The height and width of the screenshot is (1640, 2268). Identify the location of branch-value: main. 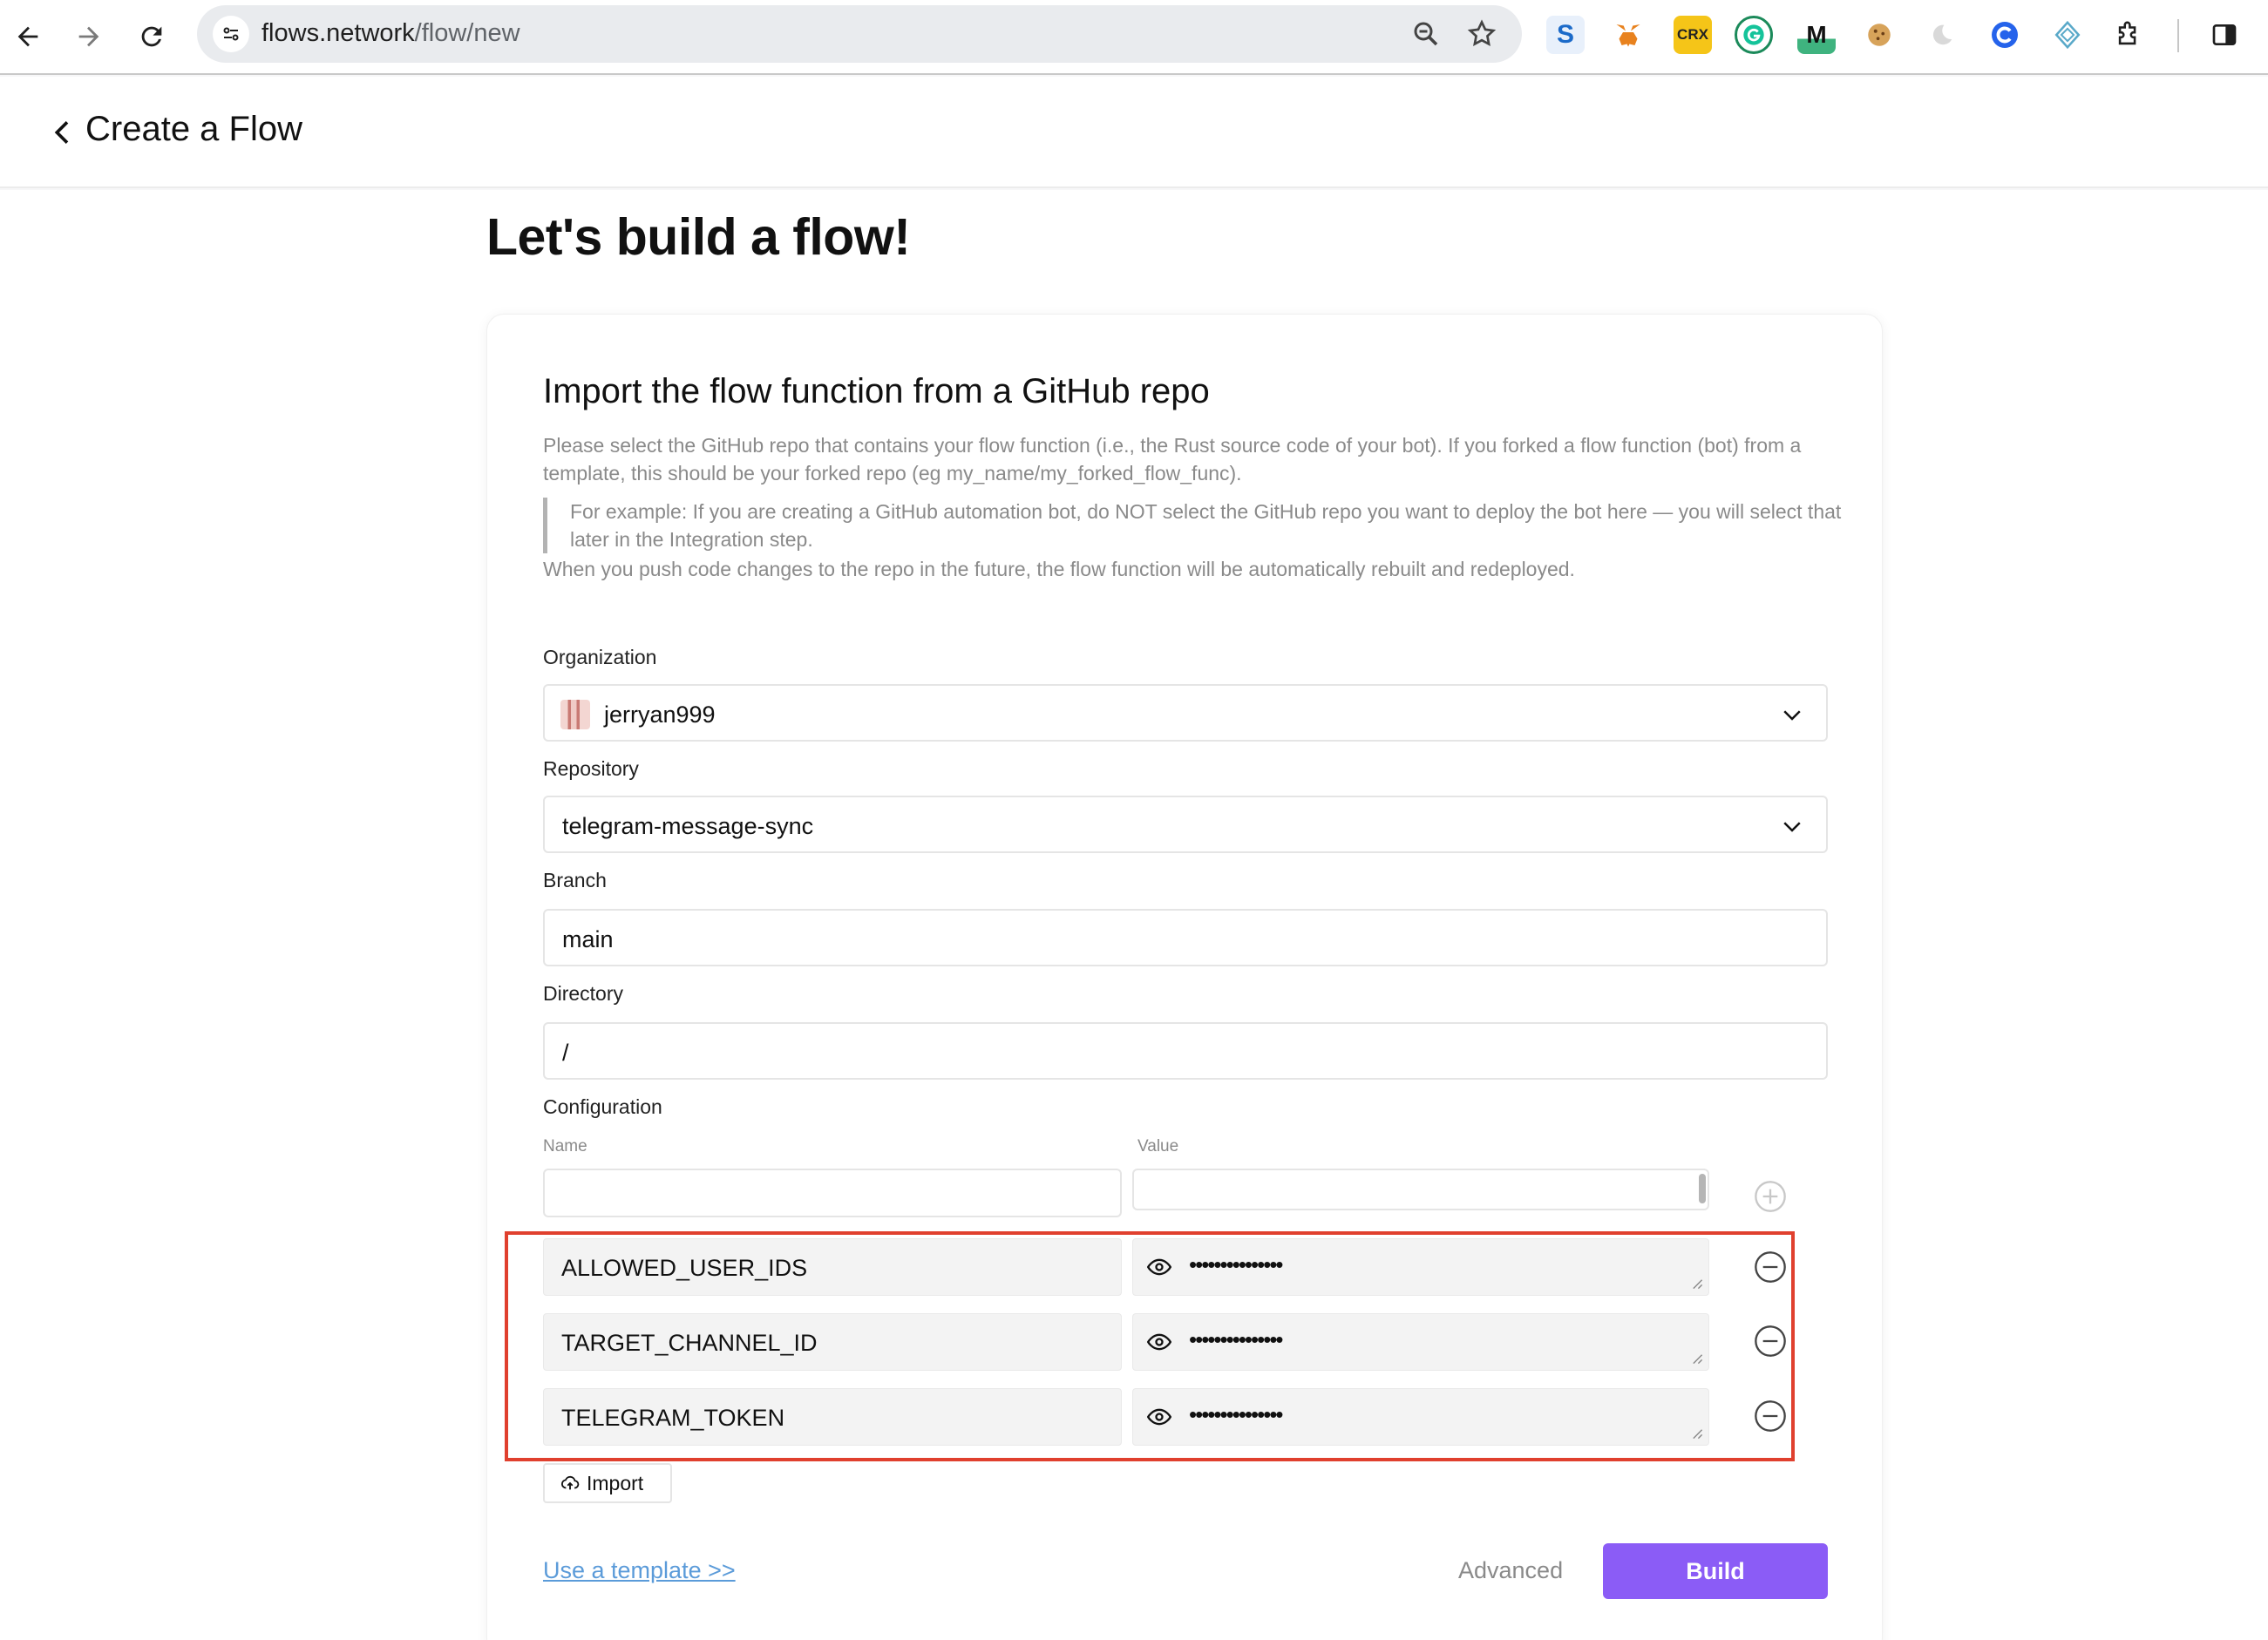
(588, 939).